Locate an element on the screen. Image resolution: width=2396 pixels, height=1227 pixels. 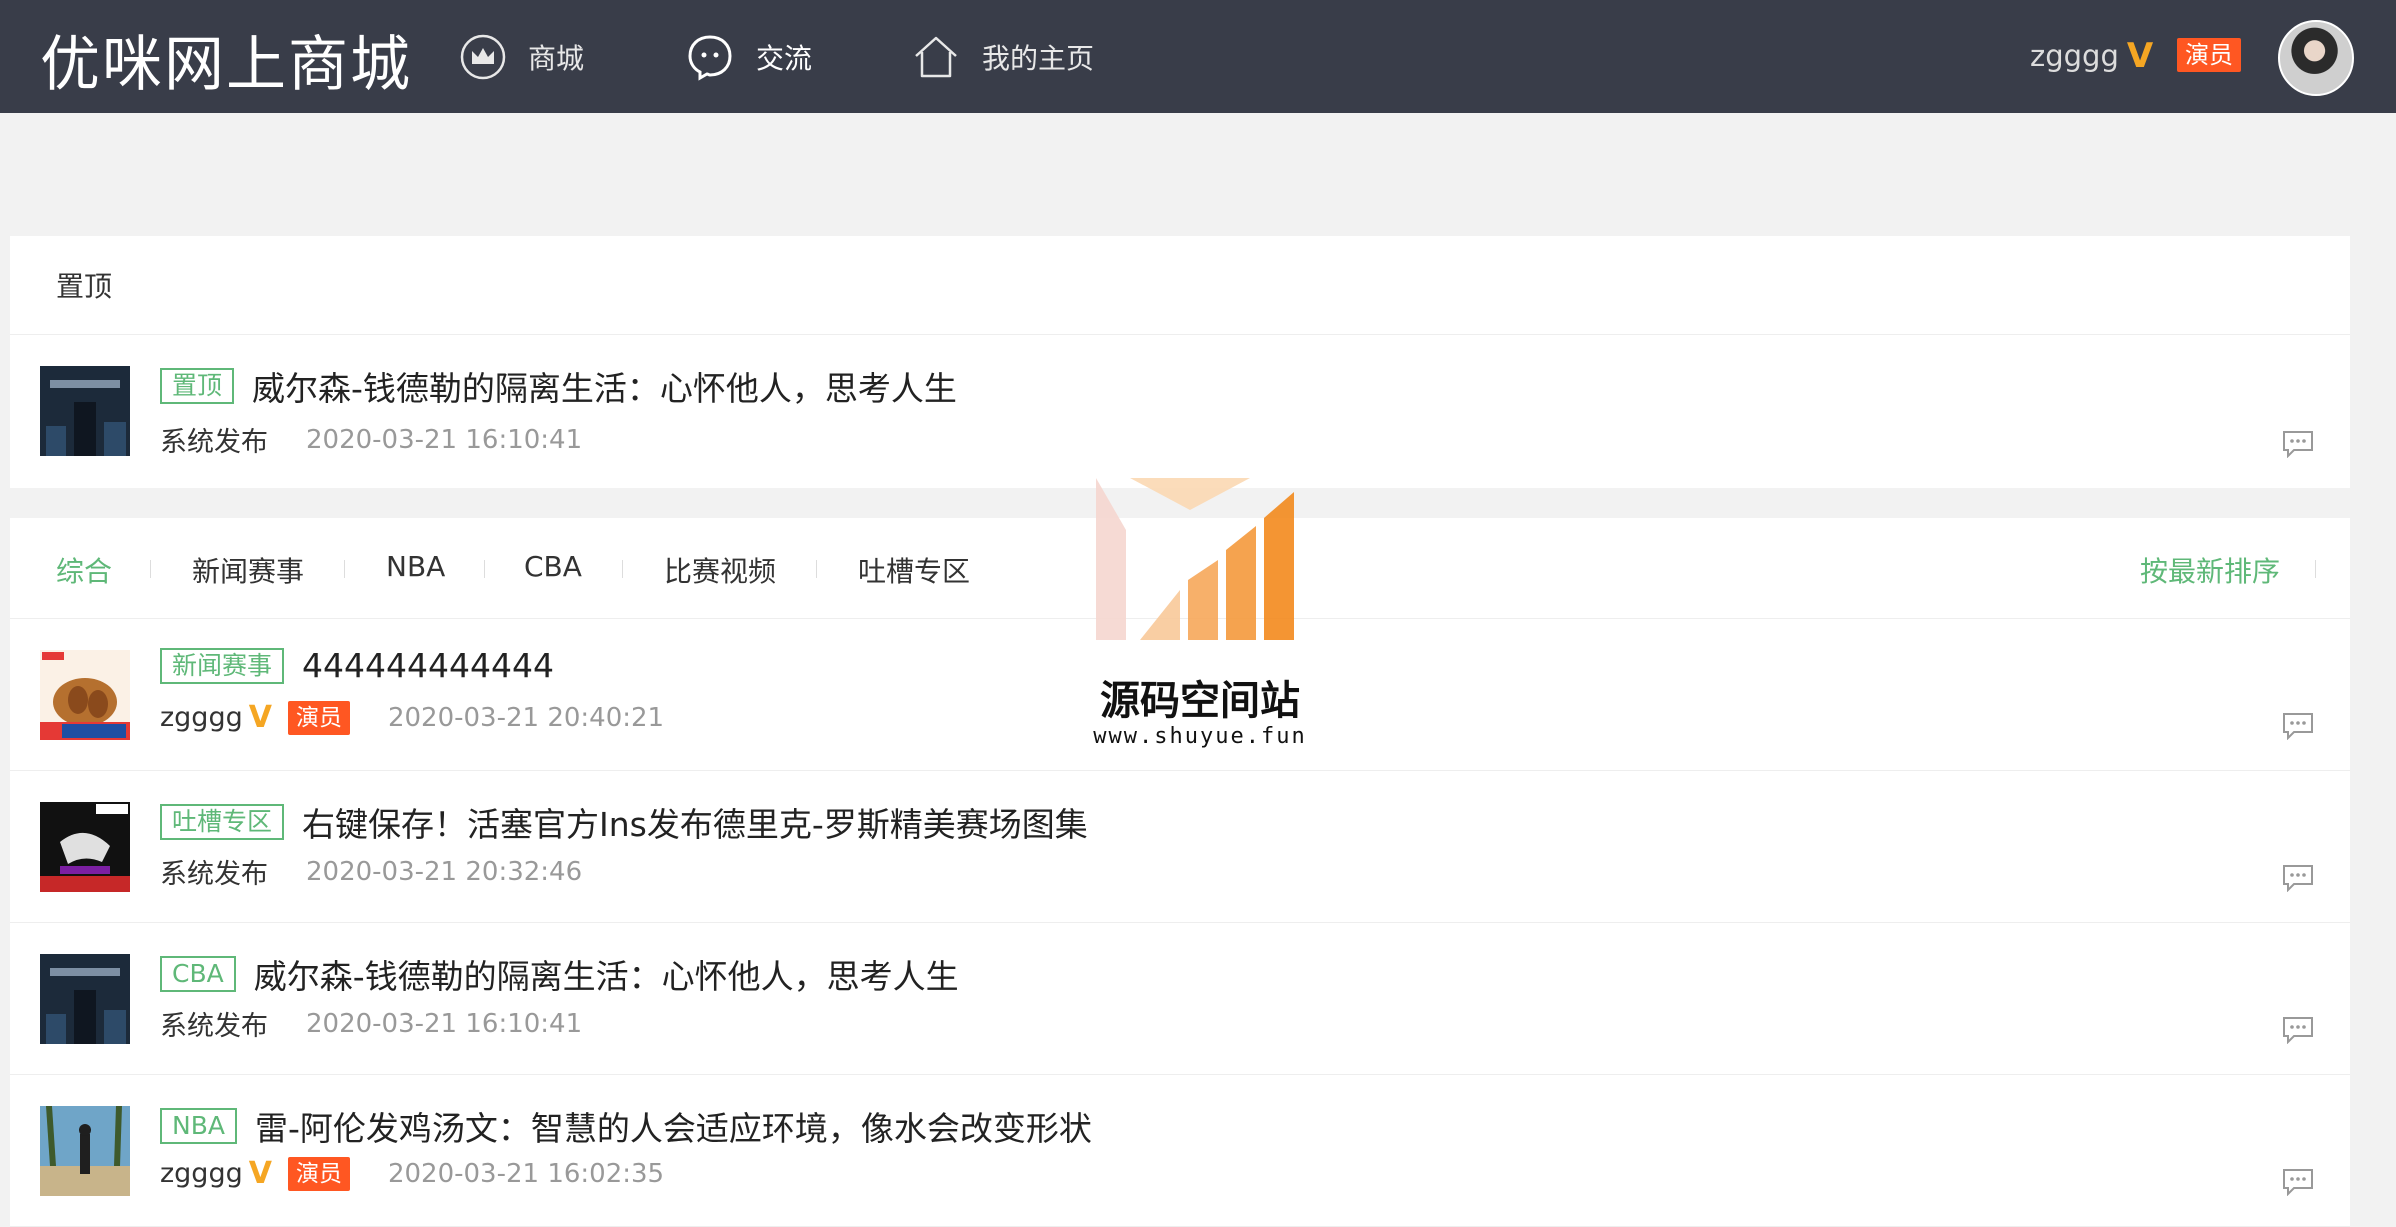
username-text: zgggg is located at coordinates (2074, 56).